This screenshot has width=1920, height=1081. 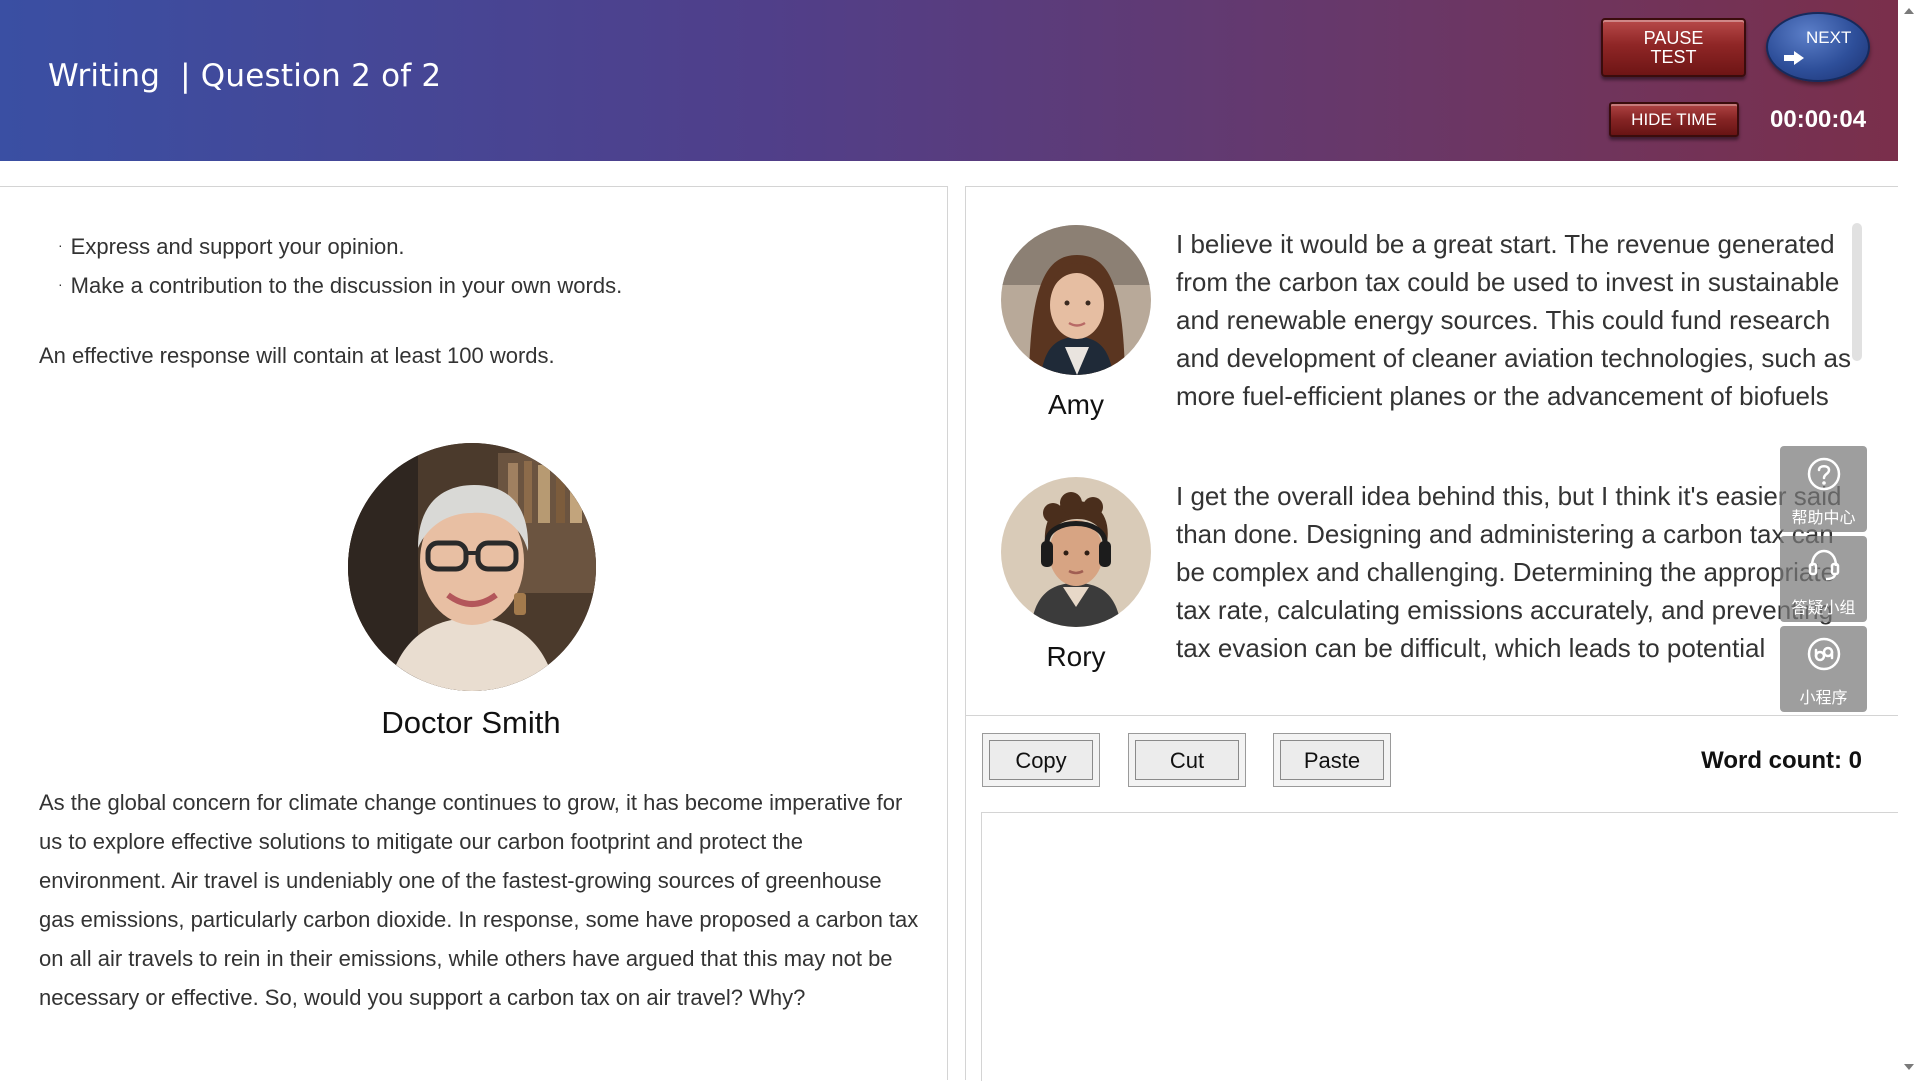 I want to click on word-count-label: Word count:, so click(x=1771, y=760).